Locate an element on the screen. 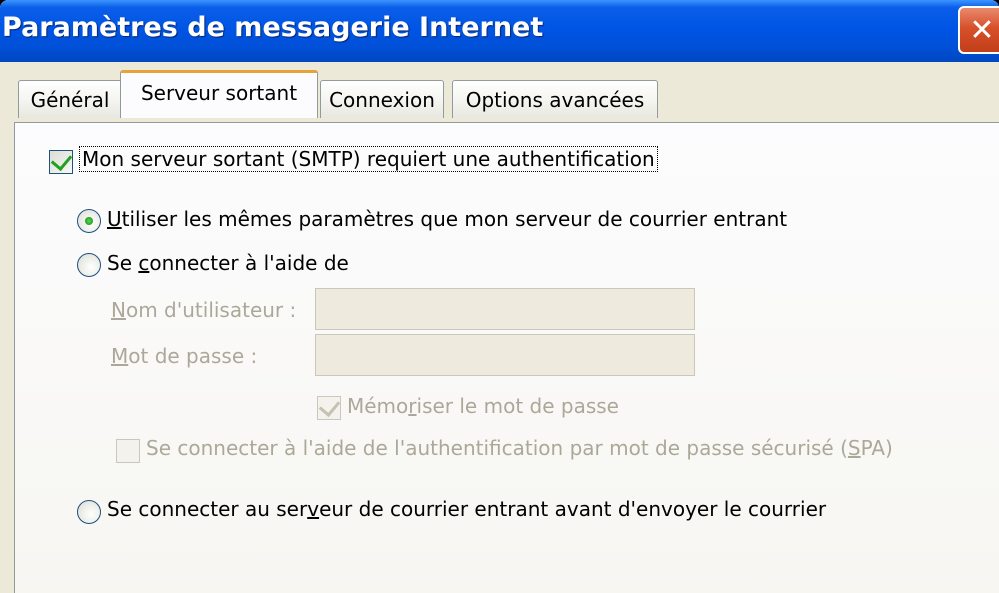 This screenshot has height=593, width=999. radio-same-settings is located at coordinates (89, 221).